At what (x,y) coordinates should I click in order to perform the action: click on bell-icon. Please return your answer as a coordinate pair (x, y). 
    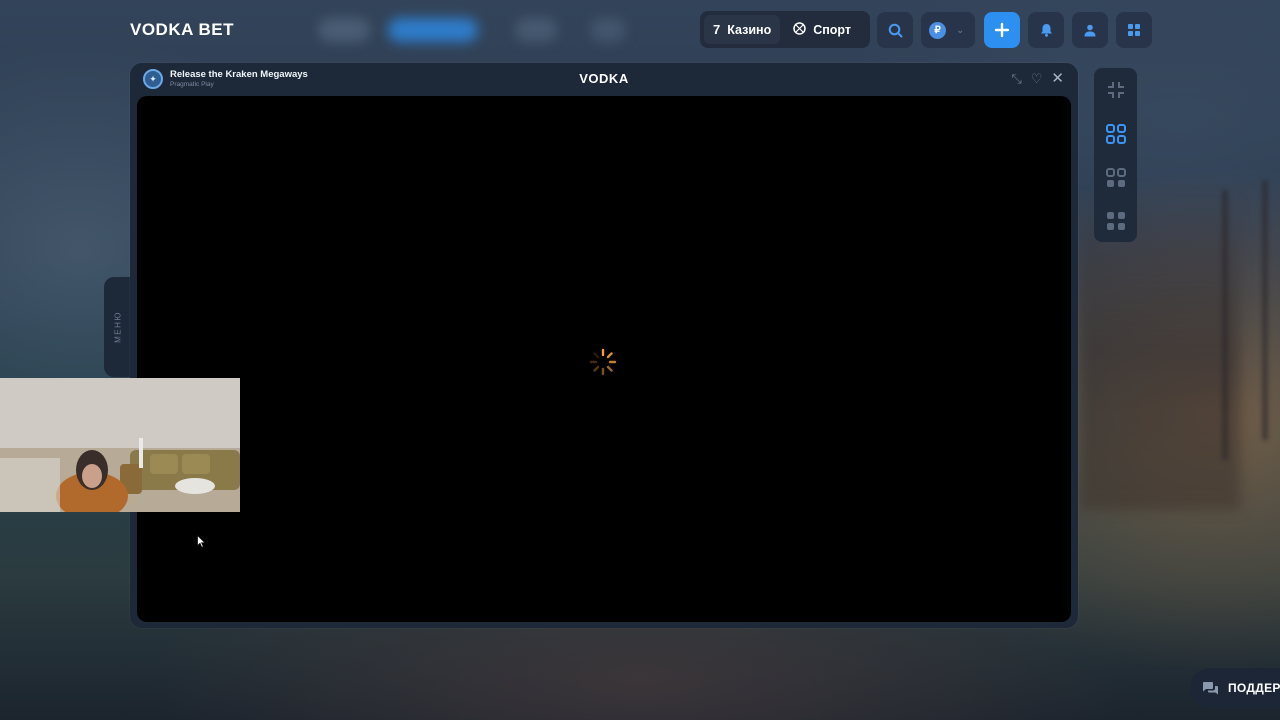
    Looking at the image, I should click on (1046, 30).